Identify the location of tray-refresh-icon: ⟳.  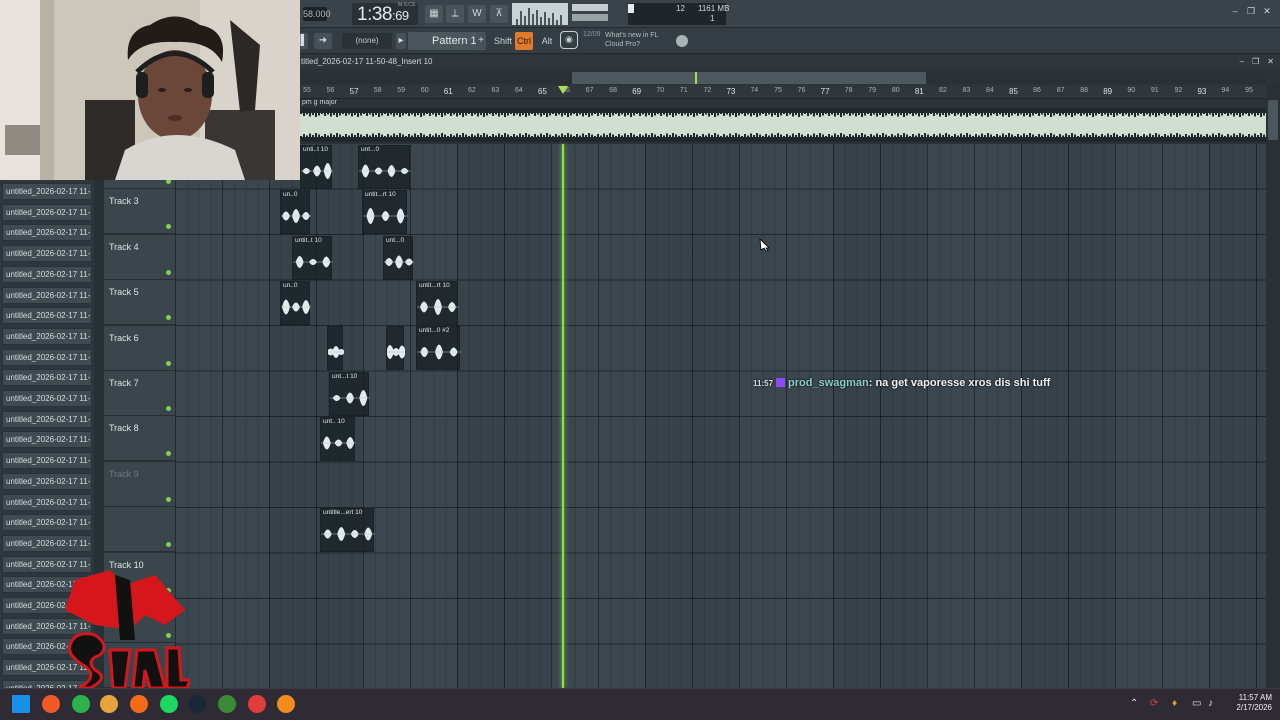
(1154, 703).